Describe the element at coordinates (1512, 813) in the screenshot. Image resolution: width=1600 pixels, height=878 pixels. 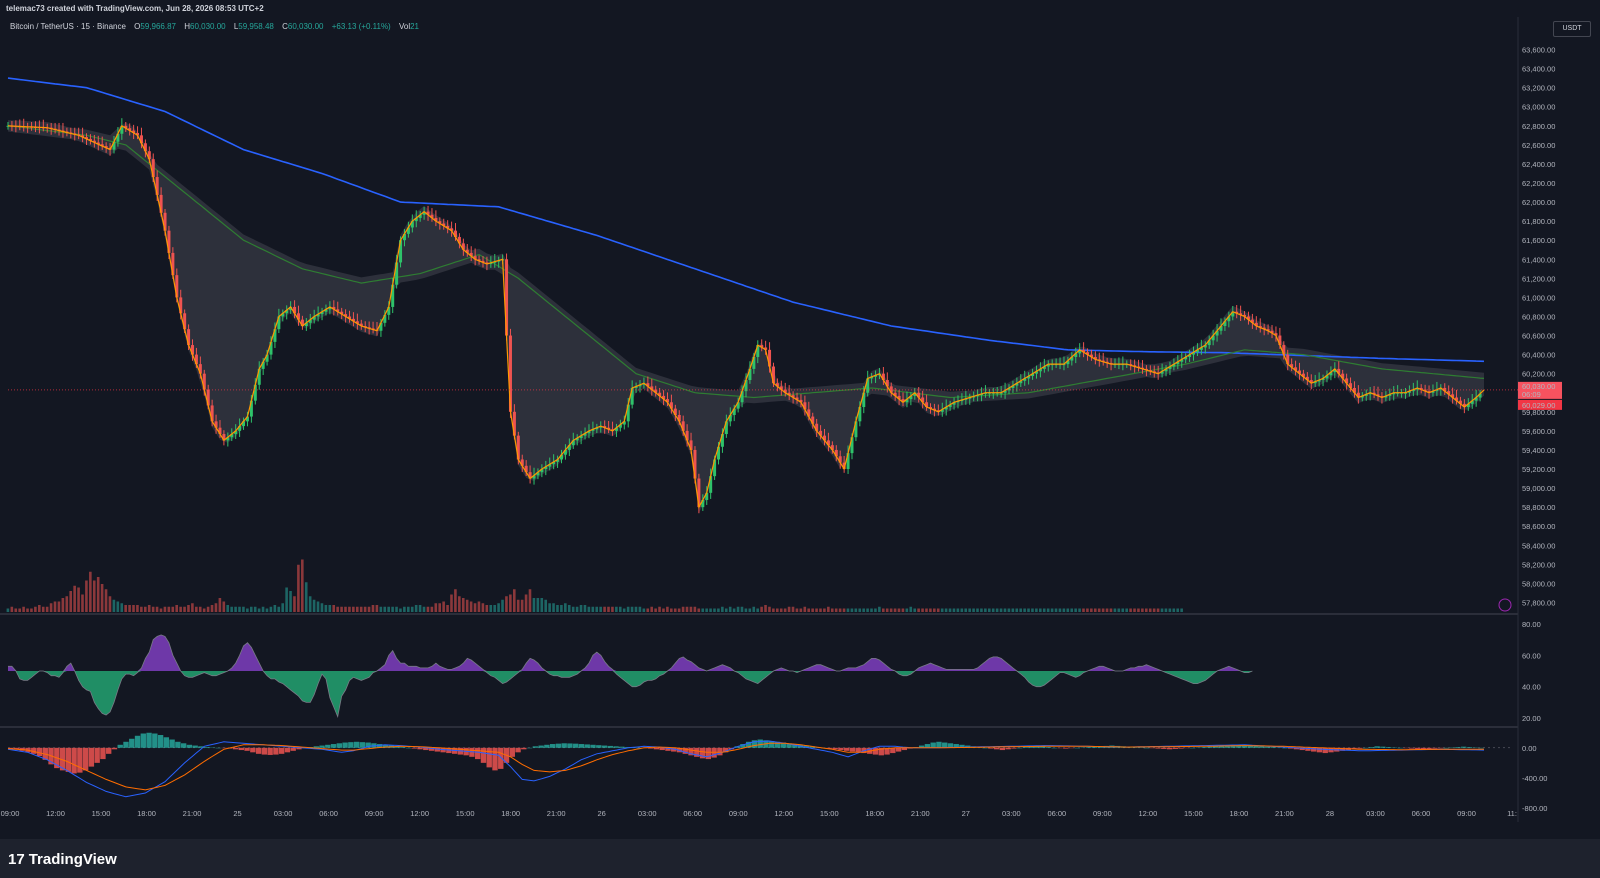
I see `time-axis-tick: 11:` at that location.